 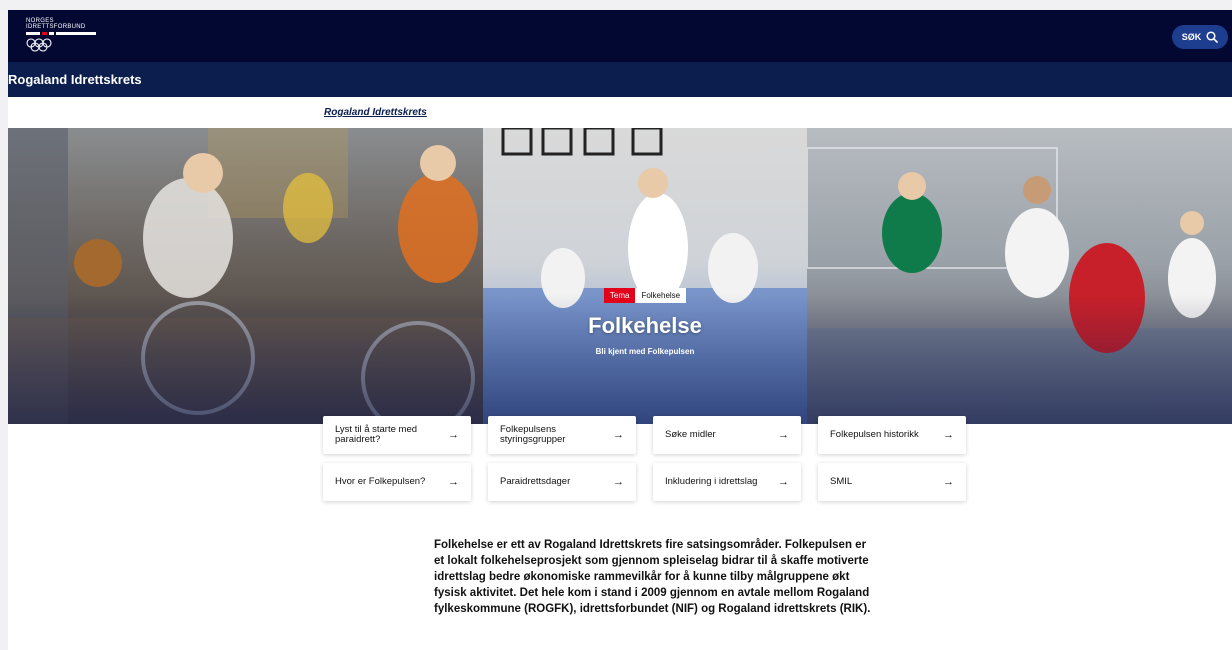 What do you see at coordinates (711, 481) in the screenshot?
I see `link-card-label: Inkludering i idrettslag` at bounding box center [711, 481].